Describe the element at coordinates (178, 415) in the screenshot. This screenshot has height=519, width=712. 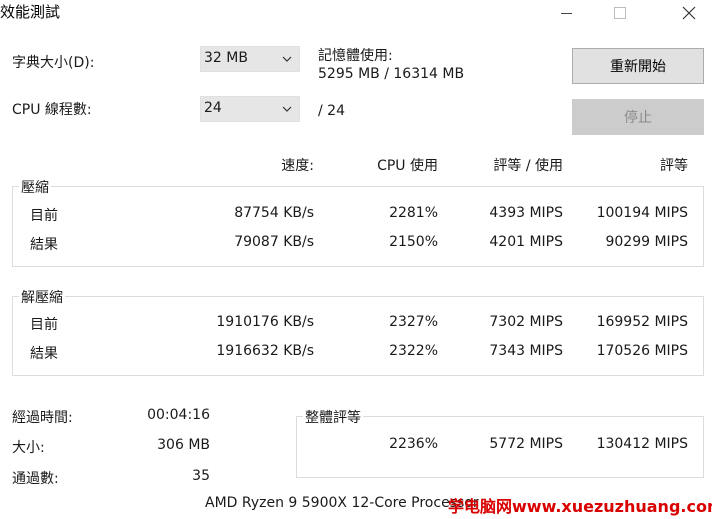
I see `elapsed-time-value: 00:04:16` at that location.